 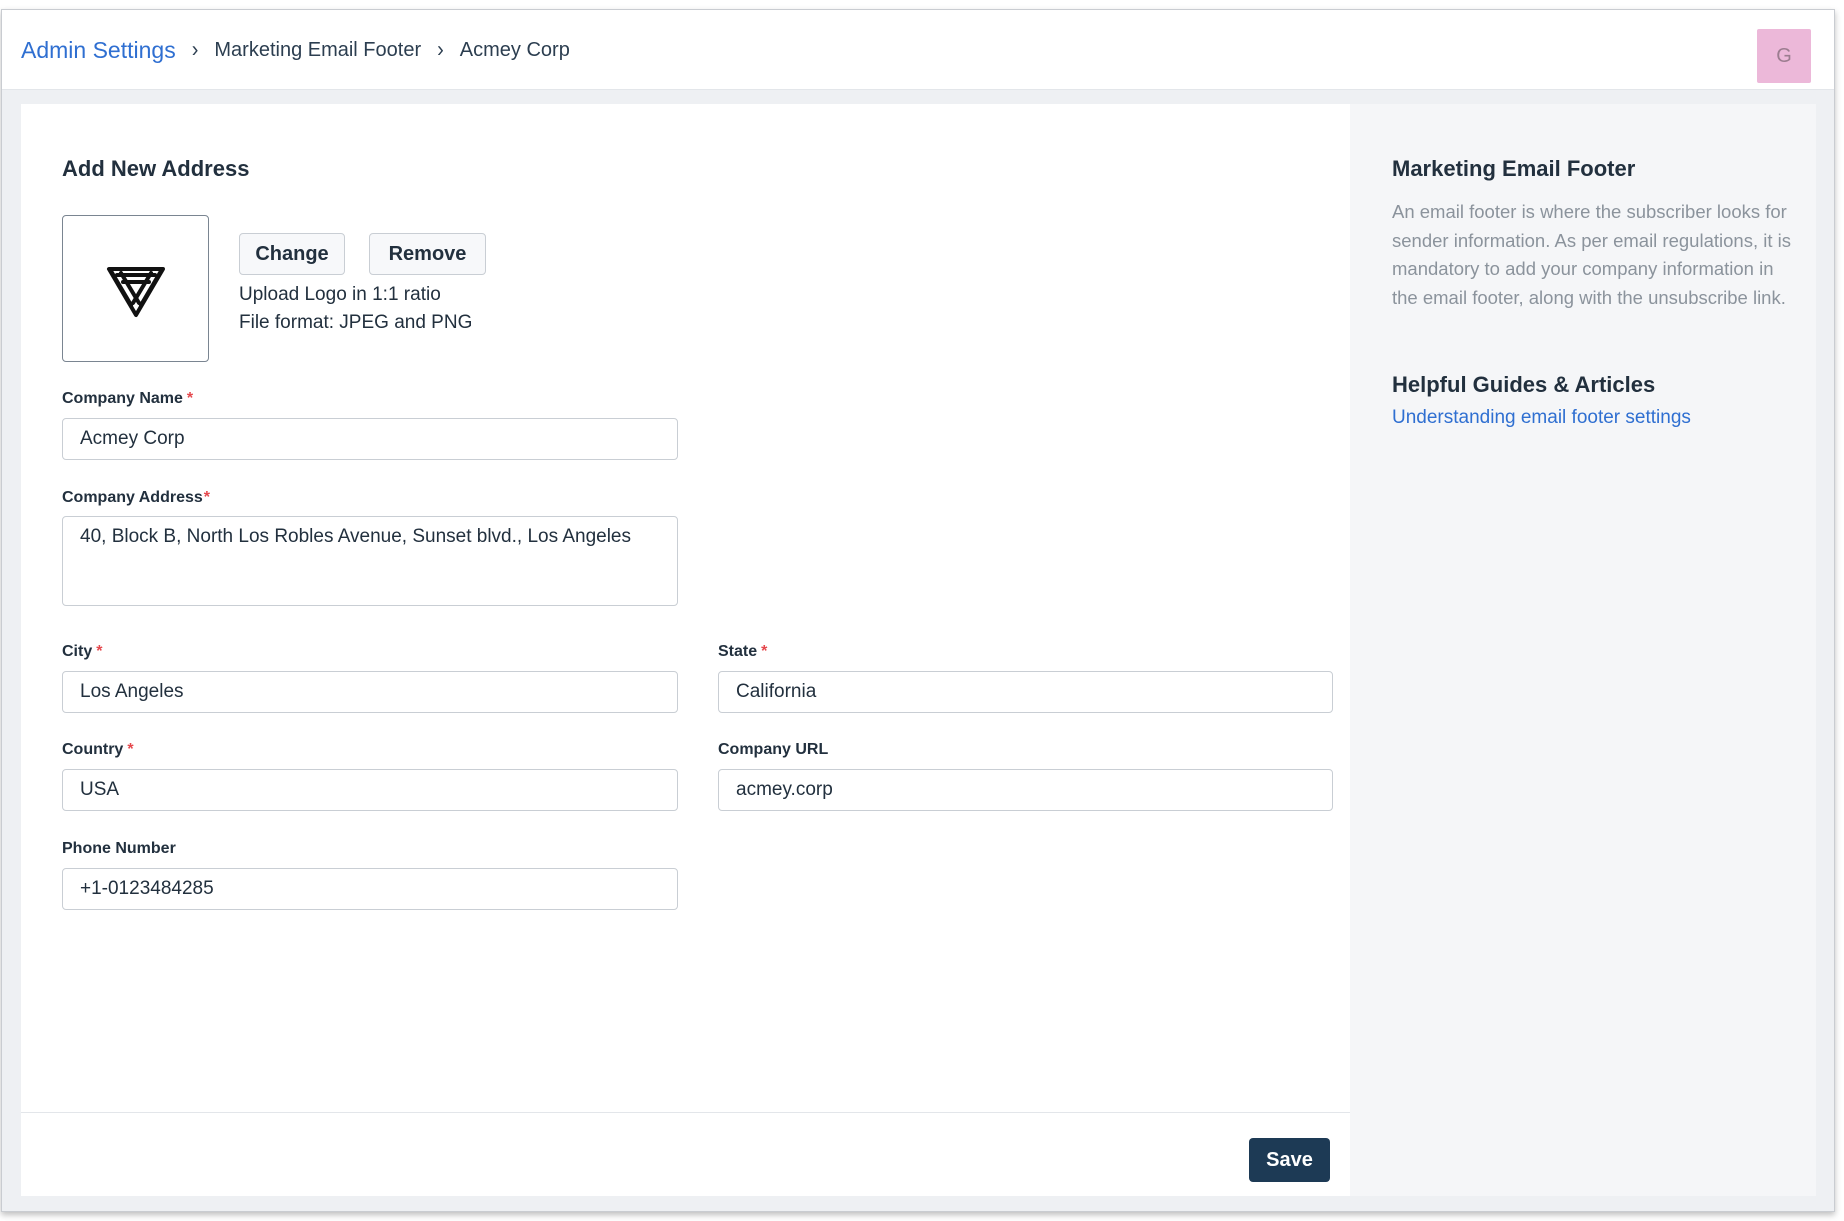 What do you see at coordinates (427, 254) in the screenshot?
I see `remove-logo-button: Remove` at bounding box center [427, 254].